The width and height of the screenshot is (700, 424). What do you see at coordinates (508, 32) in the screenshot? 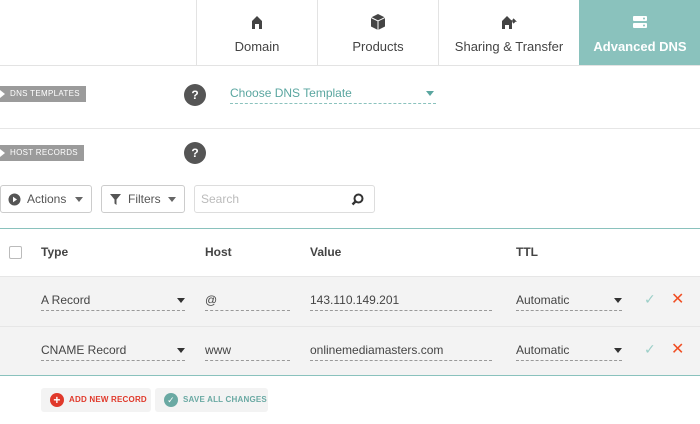
I see `tab-sharing-transfer: Sharing & Transfer` at bounding box center [508, 32].